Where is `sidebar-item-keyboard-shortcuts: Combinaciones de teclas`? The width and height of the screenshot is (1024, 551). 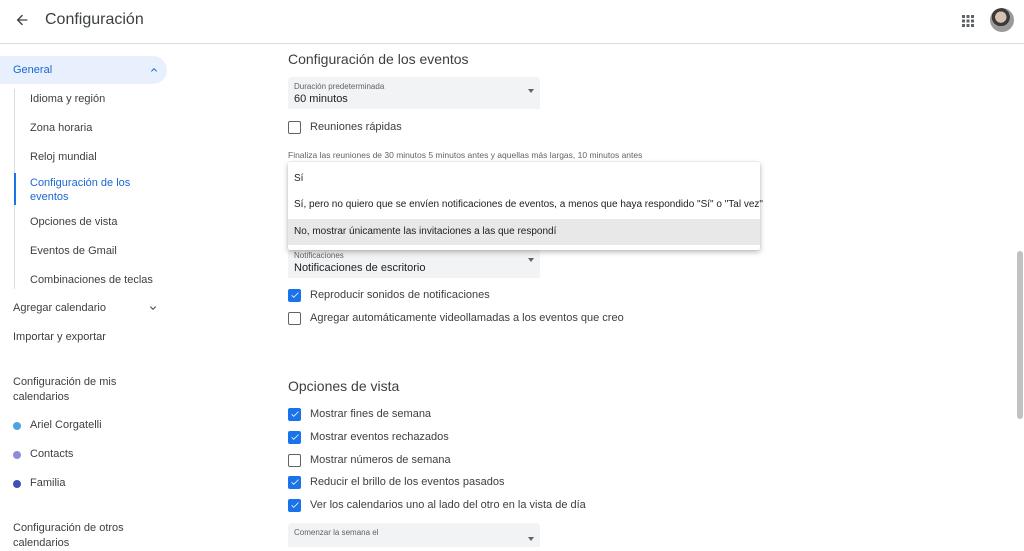
sidebar-item-keyboard-shortcuts: Combinaciones de teclas is located at coordinates (91, 280).